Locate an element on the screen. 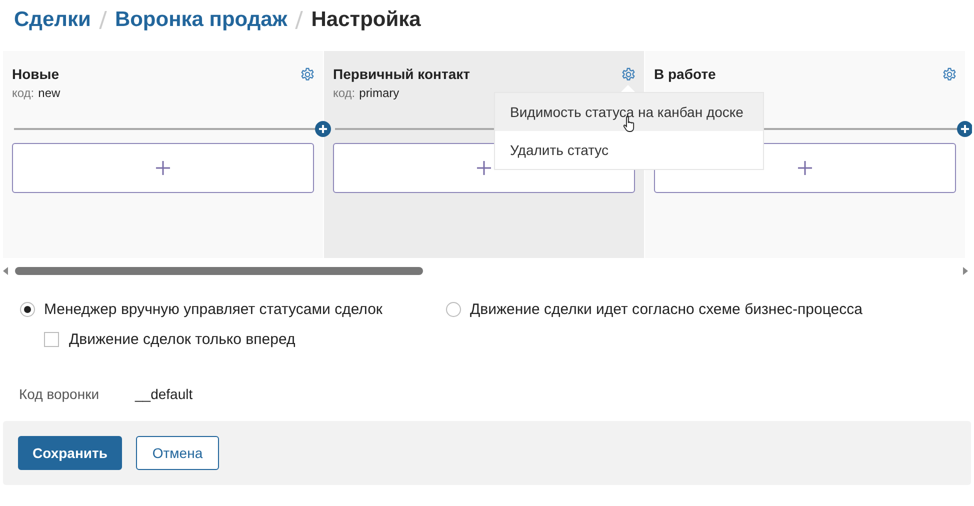  breadcrumb-link: Сделки is located at coordinates (52, 20).